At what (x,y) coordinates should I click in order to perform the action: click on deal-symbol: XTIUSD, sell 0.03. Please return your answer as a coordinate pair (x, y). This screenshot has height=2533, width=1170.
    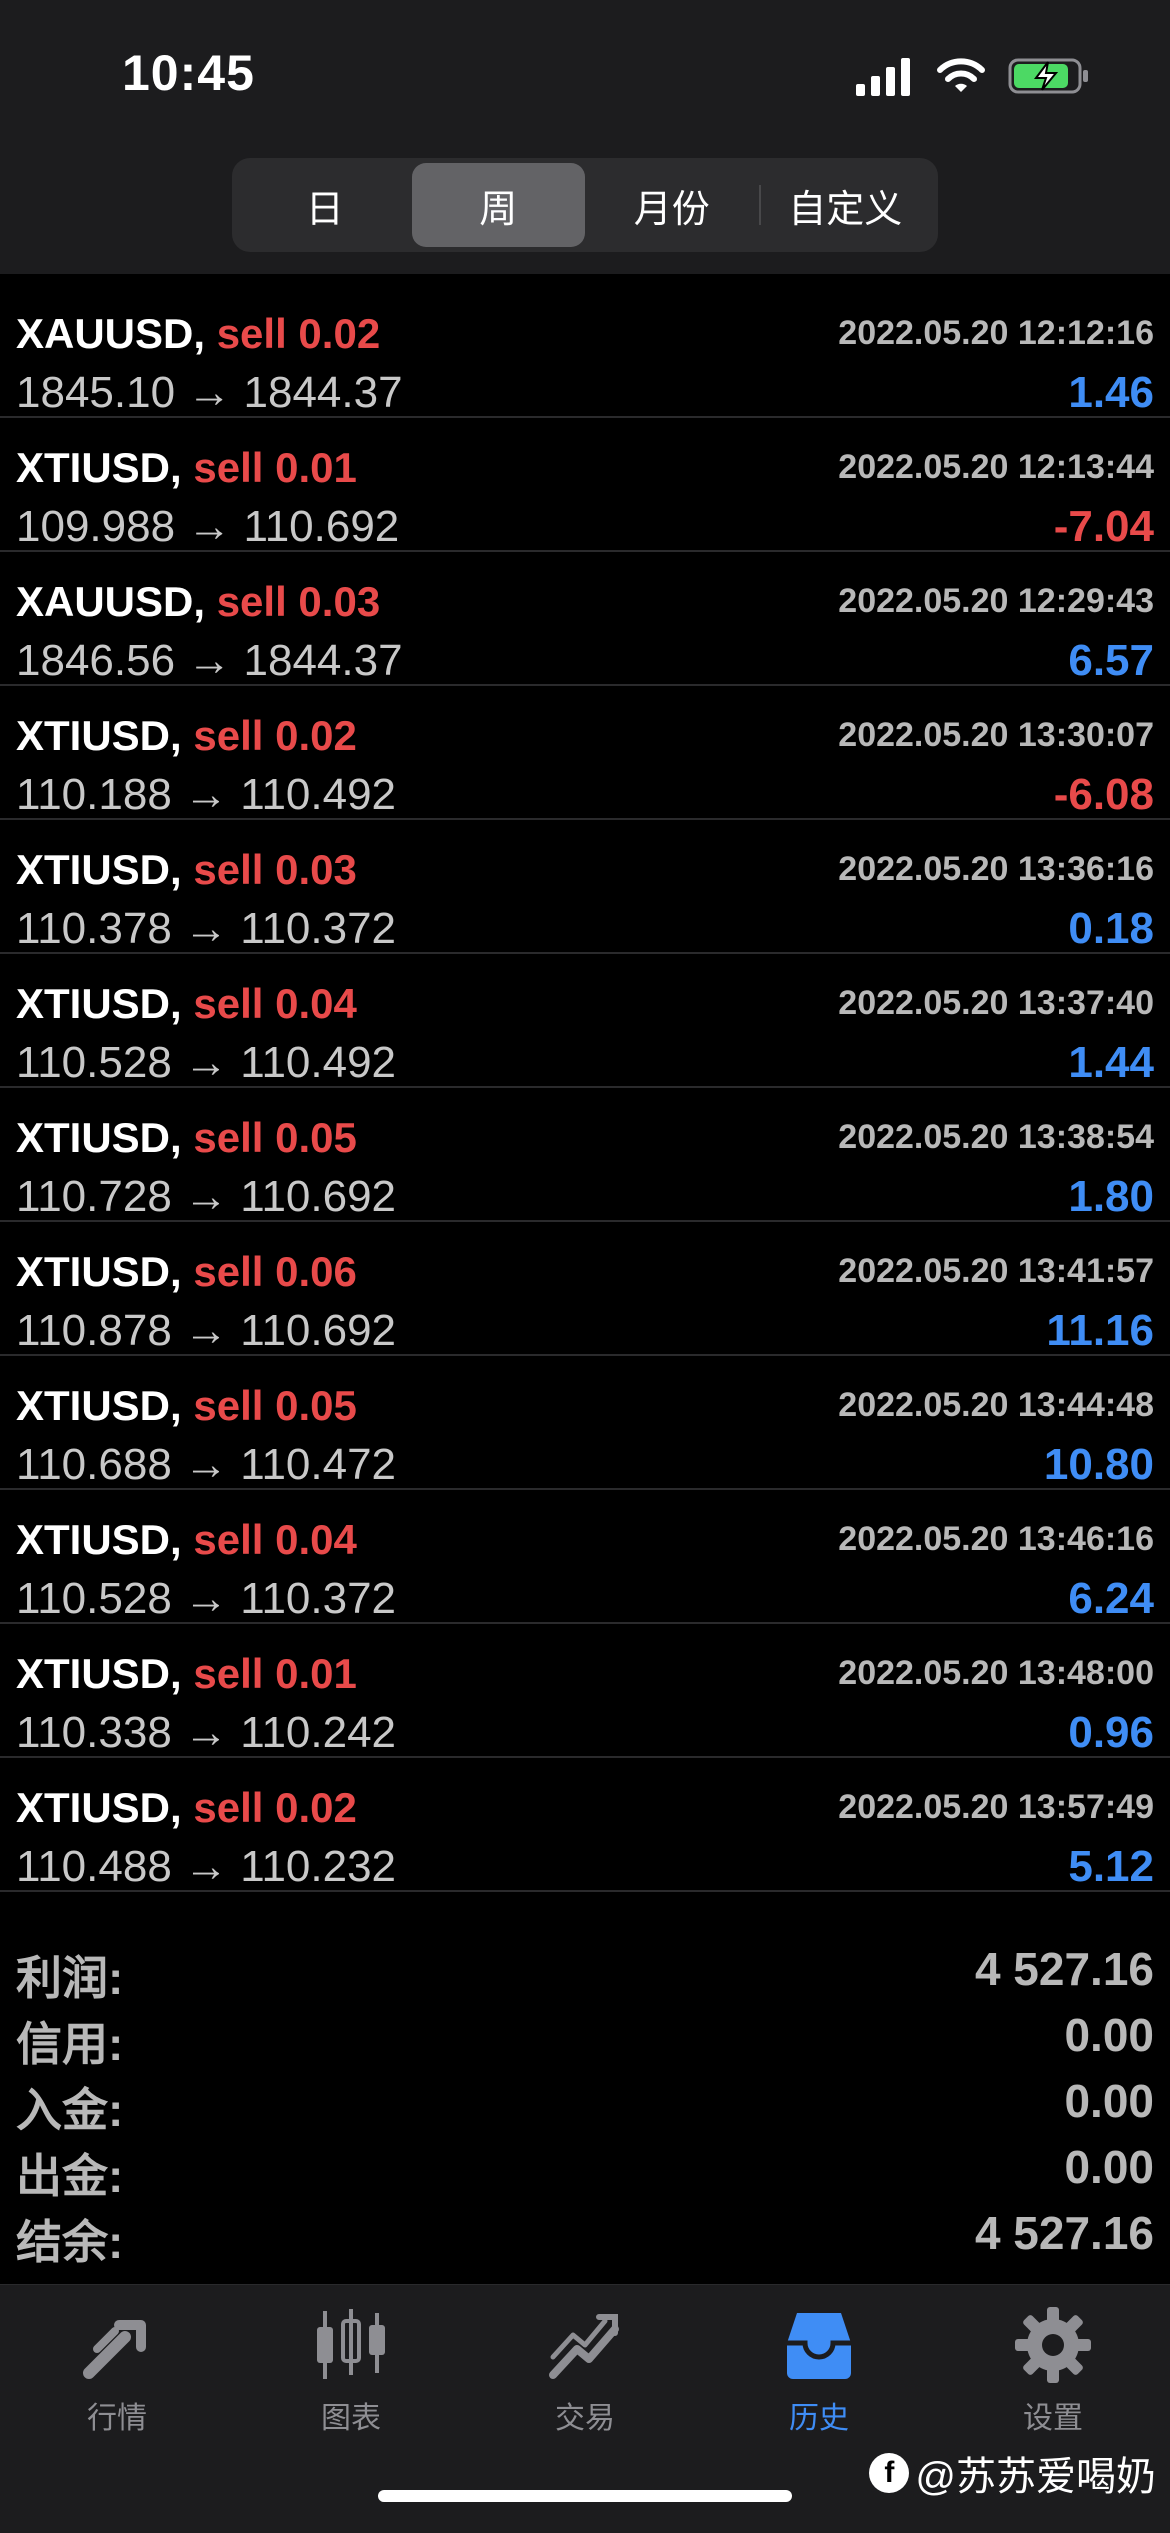
    Looking at the image, I should click on (186, 870).